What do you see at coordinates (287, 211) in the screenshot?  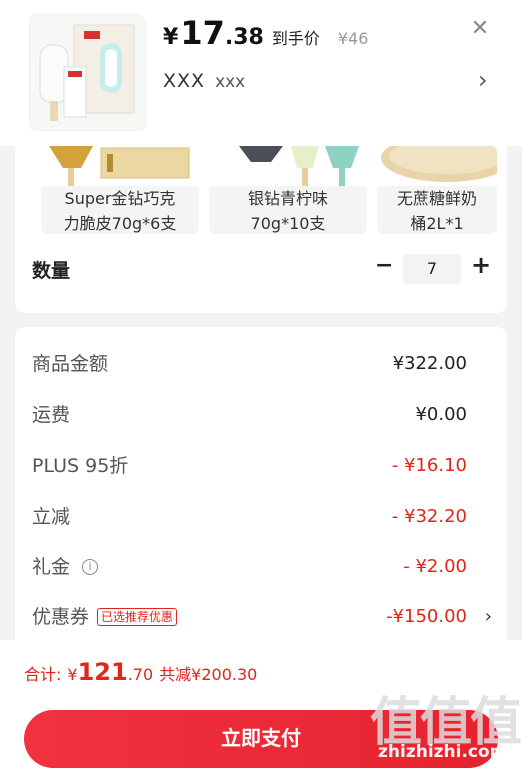 I see `variant-name-2: 银钻青柠味 70g*10支` at bounding box center [287, 211].